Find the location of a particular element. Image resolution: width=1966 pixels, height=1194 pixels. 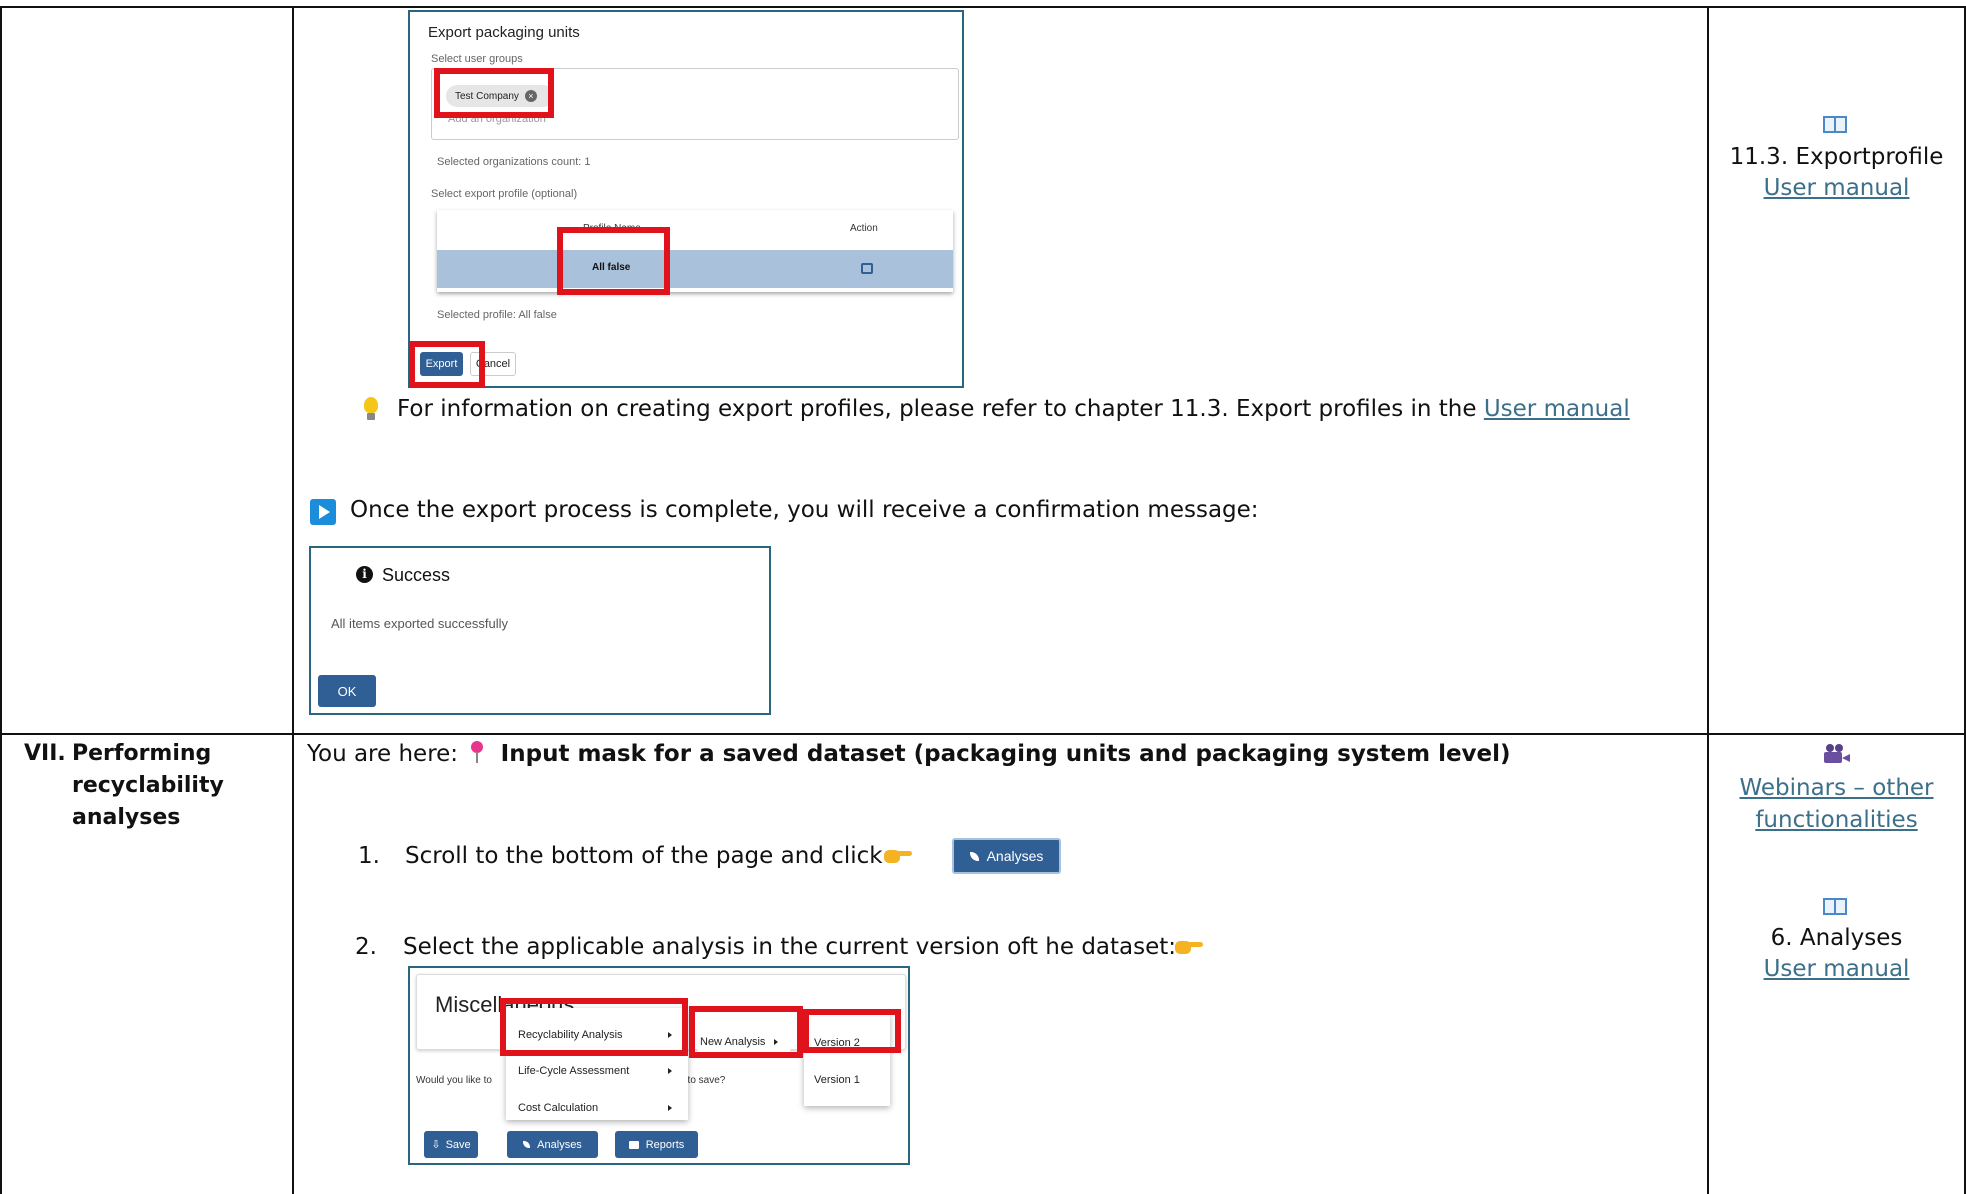

highlight-profile is located at coordinates (613, 261).